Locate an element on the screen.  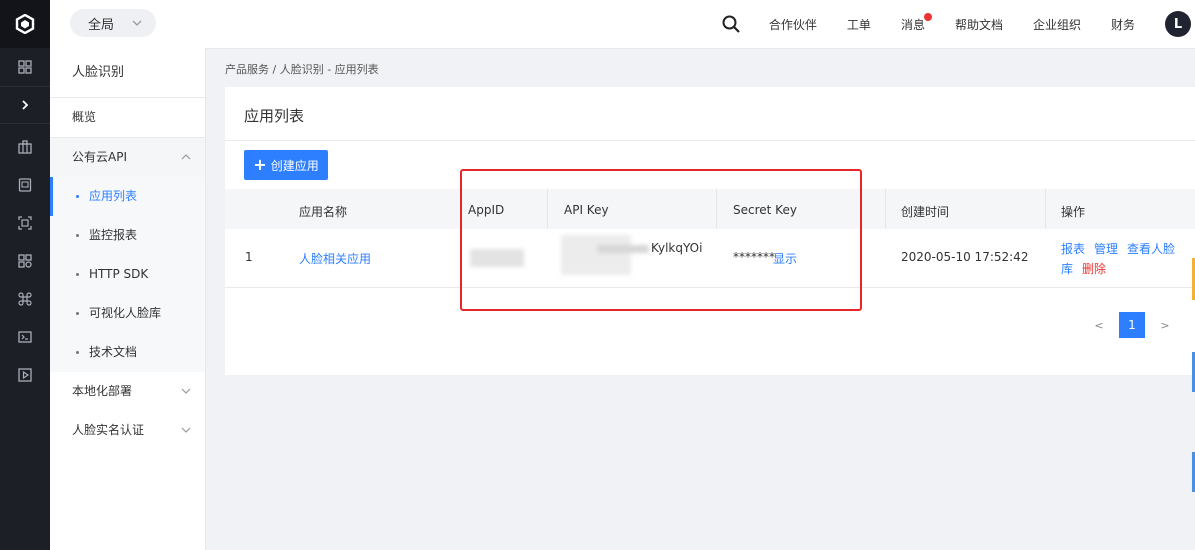
th-api-key: API Key is located at coordinates (586, 210).